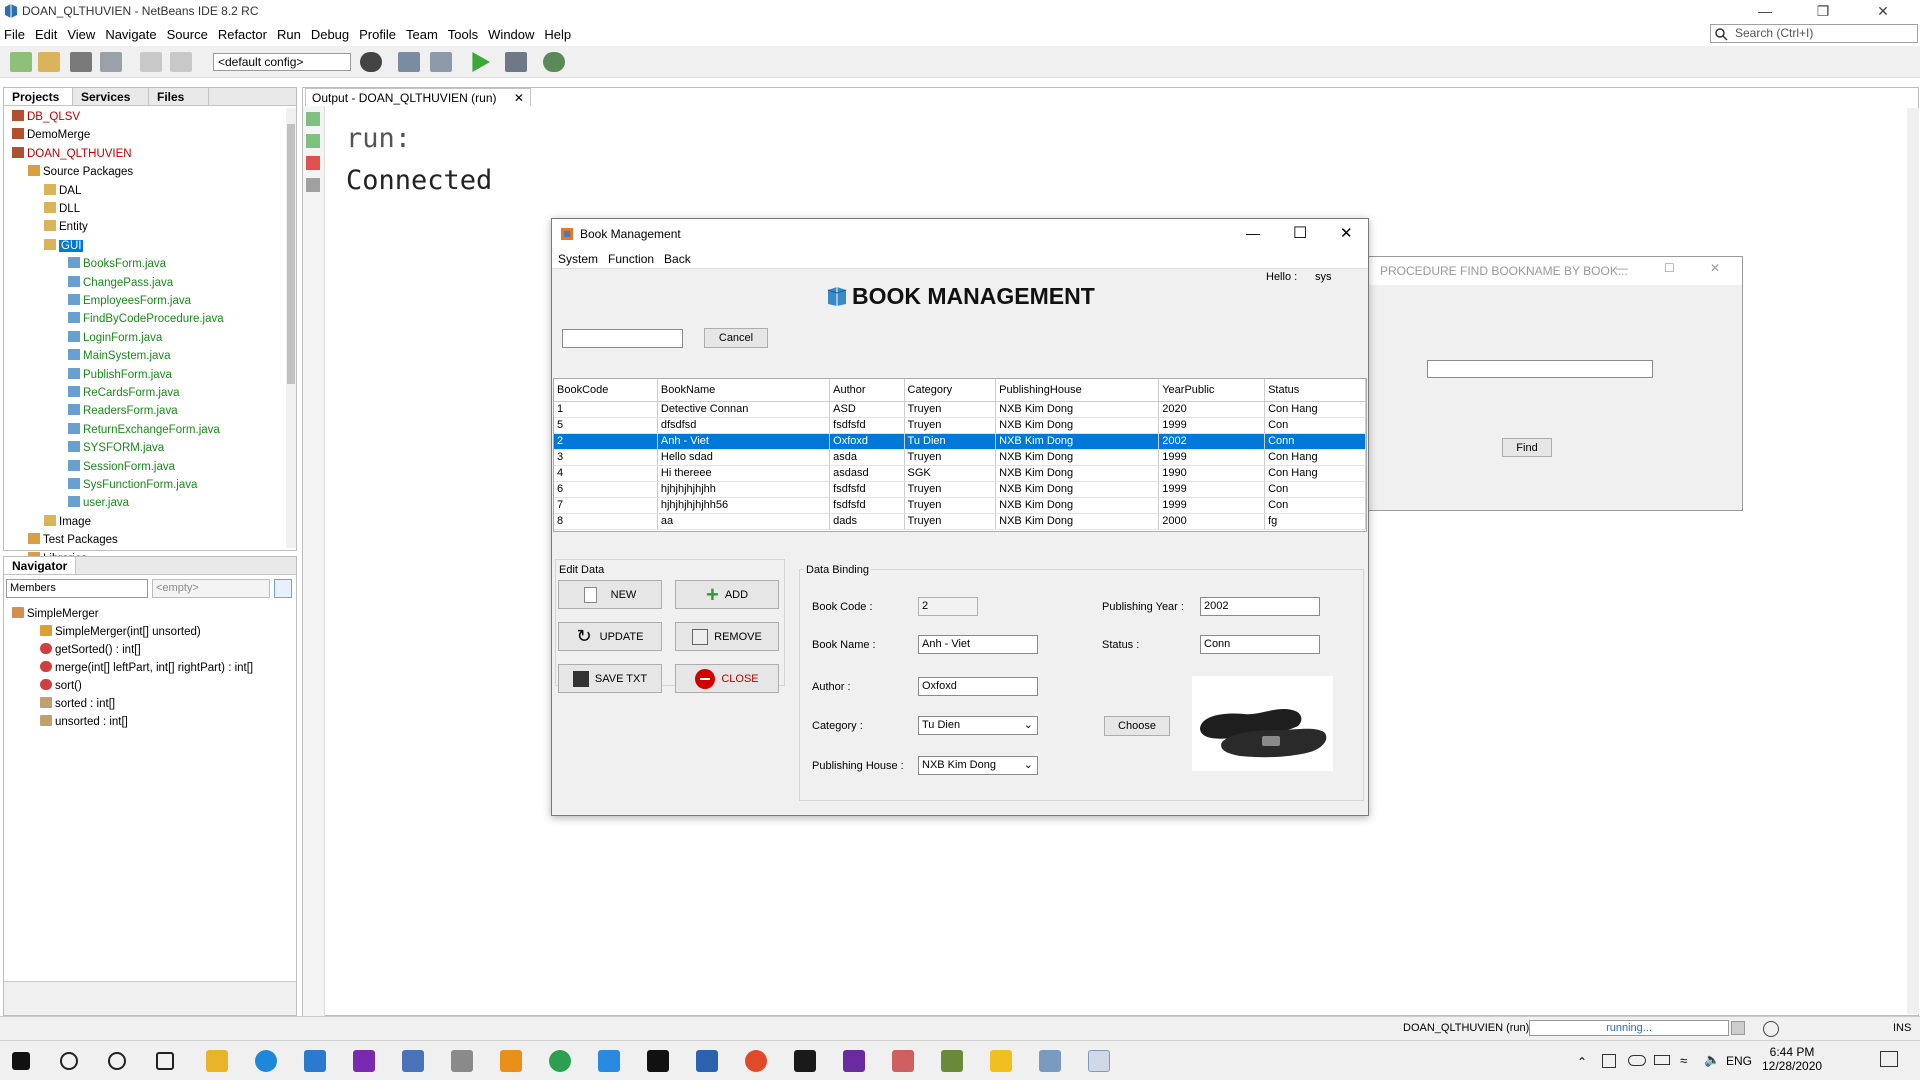 The image size is (1920, 1080). What do you see at coordinates (21, 62) in the screenshot?
I see `new-file-icon` at bounding box center [21, 62].